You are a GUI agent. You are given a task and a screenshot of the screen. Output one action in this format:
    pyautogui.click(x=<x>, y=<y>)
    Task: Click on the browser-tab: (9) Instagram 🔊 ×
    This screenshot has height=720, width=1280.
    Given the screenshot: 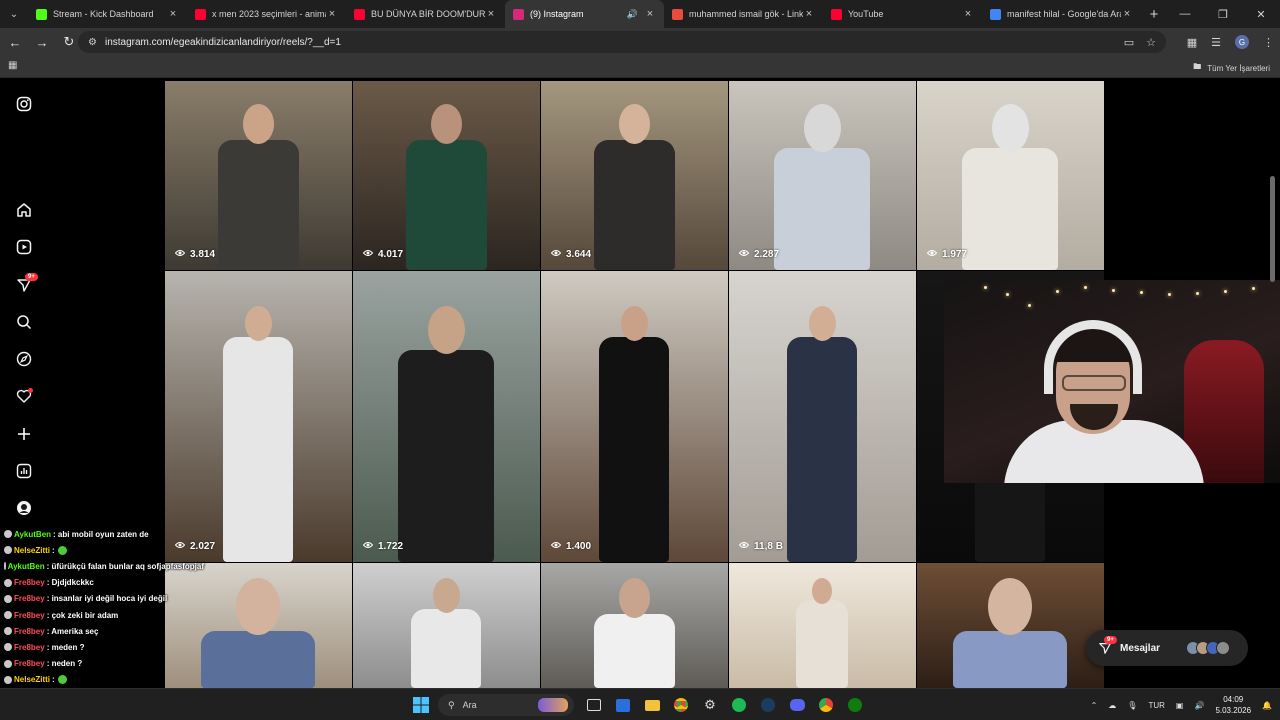 What is the action you would take?
    pyautogui.click(x=584, y=14)
    